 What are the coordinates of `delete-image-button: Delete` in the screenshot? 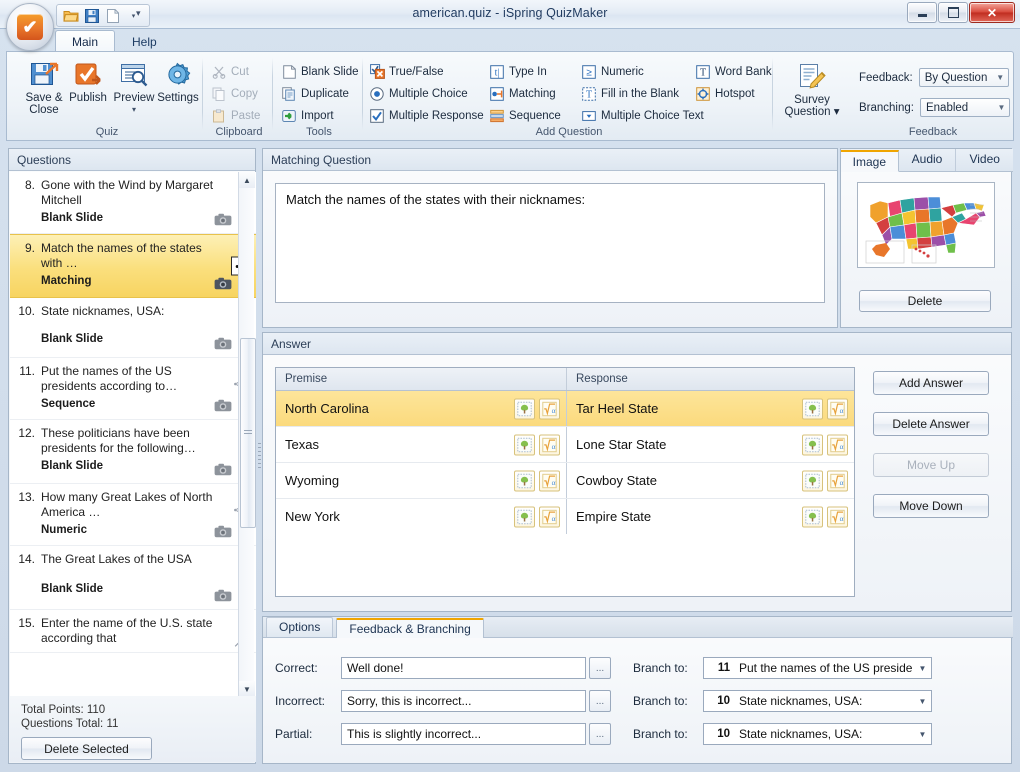 It's located at (925, 301).